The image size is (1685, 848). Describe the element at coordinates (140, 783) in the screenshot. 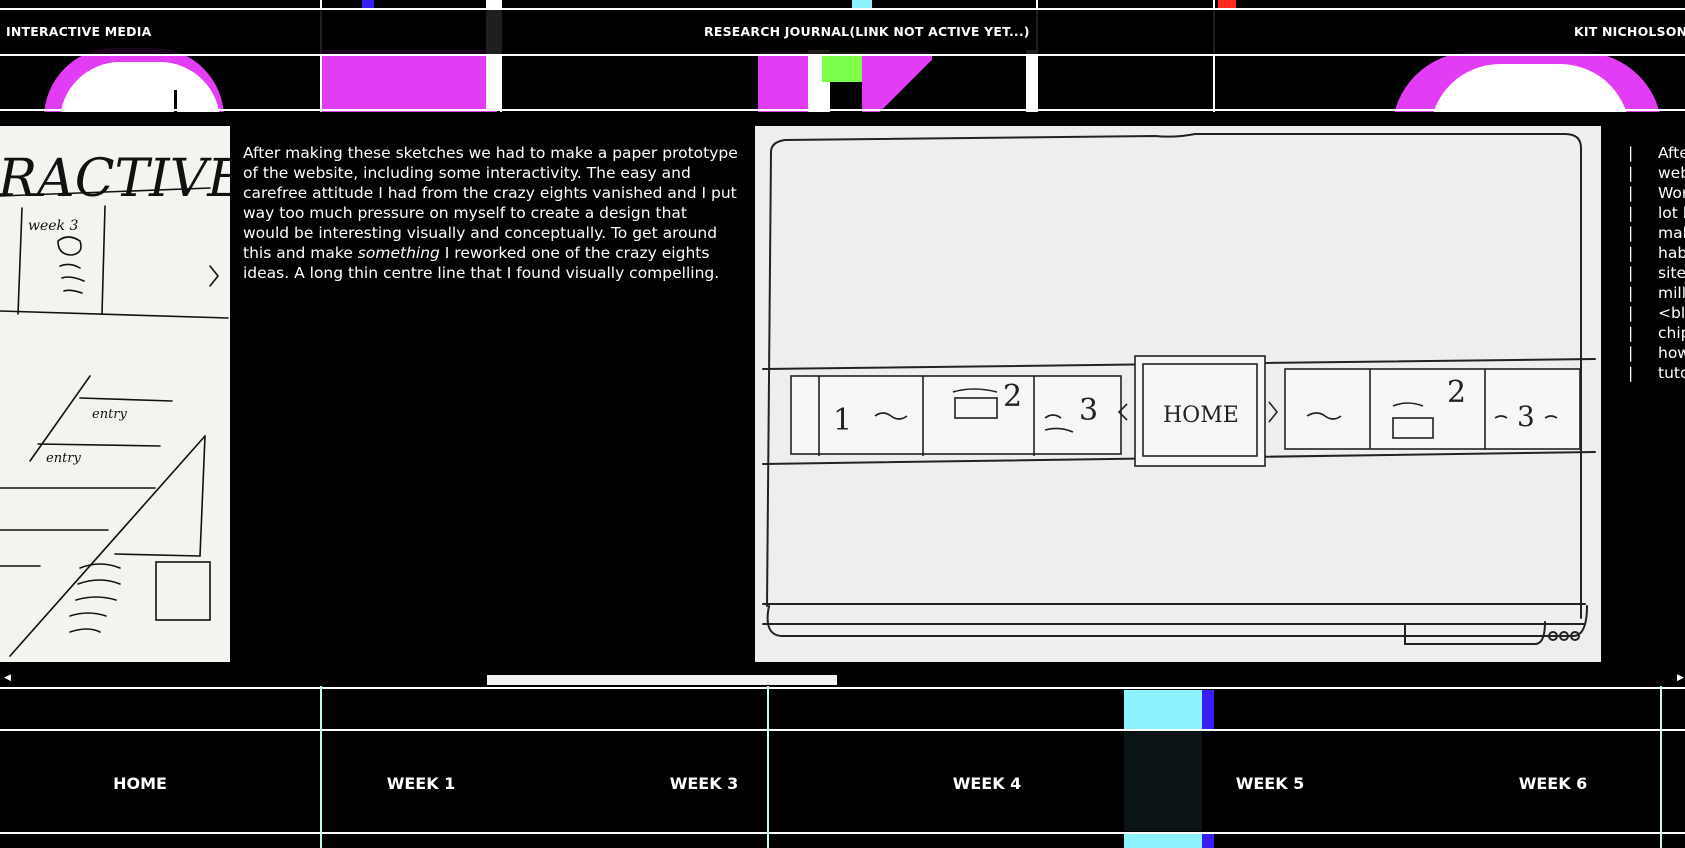

I see `nav-home: HOME` at that location.